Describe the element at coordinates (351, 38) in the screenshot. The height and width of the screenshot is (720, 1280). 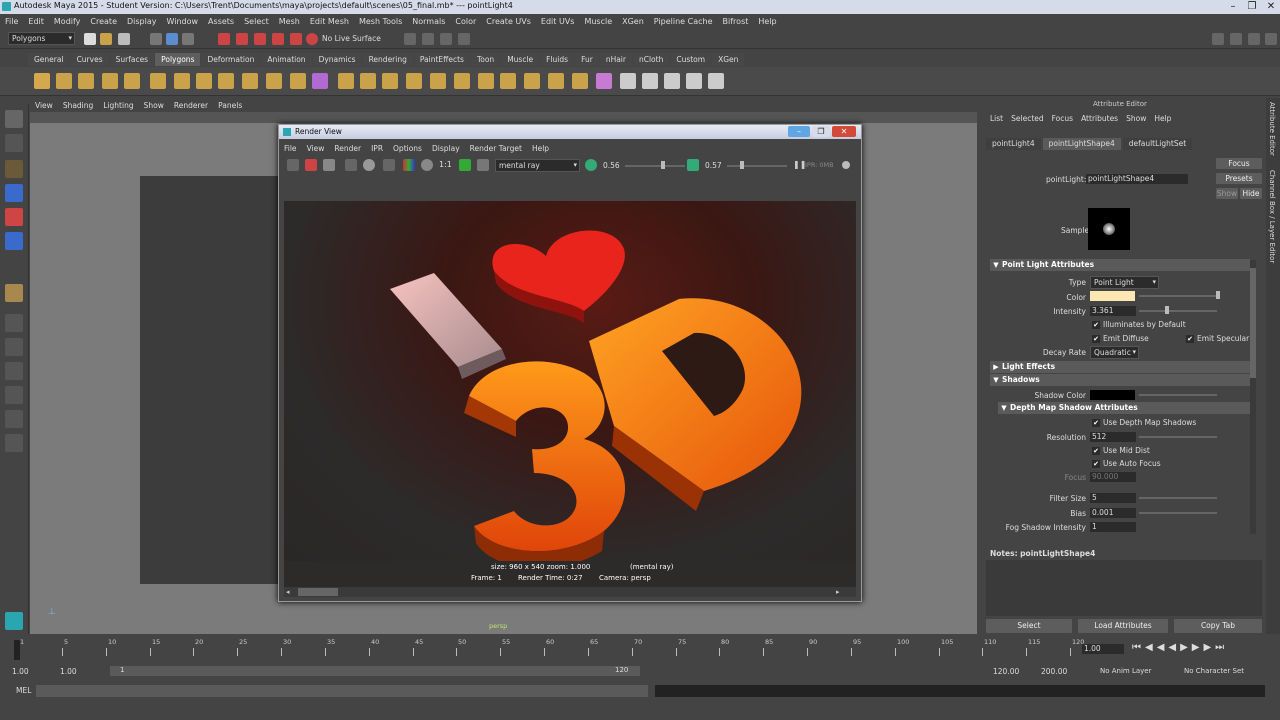
I see `live-surface-label: No Live Surface` at that location.